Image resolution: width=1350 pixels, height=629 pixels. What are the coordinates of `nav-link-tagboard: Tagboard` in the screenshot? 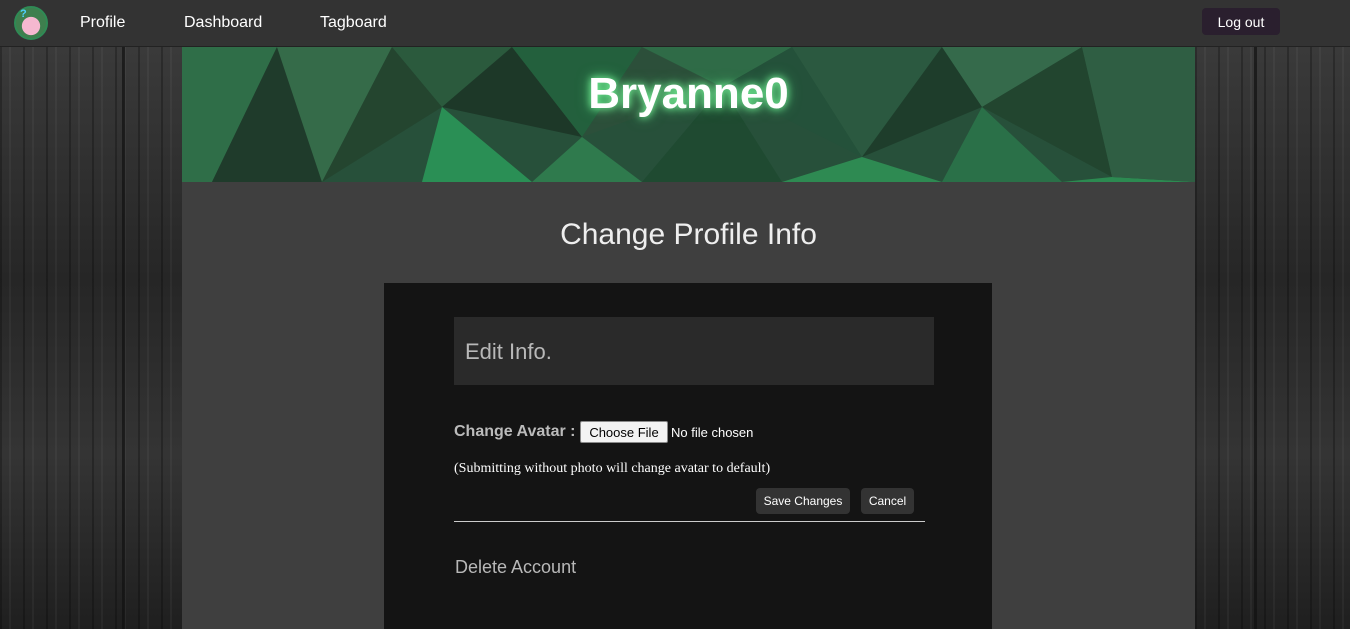 It's located at (353, 23).